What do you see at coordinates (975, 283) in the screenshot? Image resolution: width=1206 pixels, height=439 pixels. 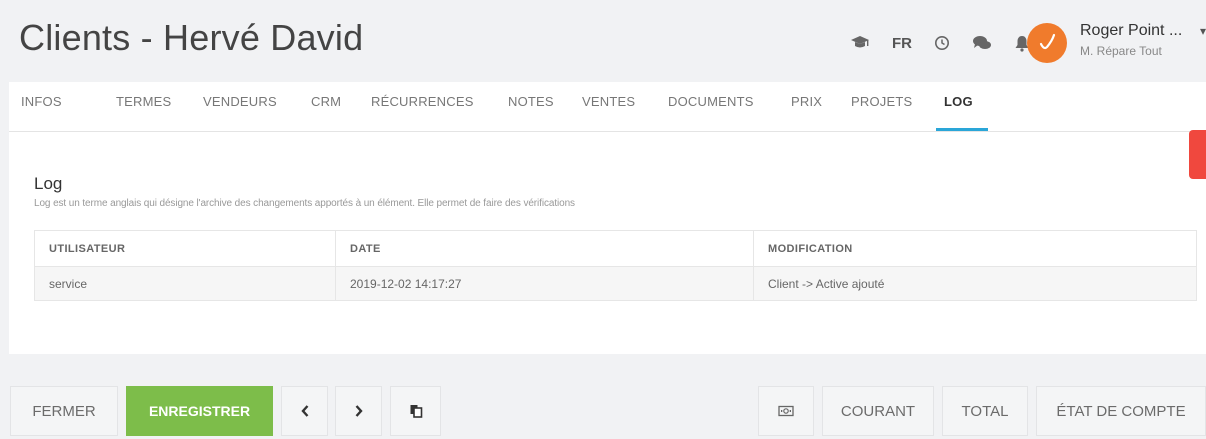 I see `cell-modification: Client -> Active ajouté` at bounding box center [975, 283].